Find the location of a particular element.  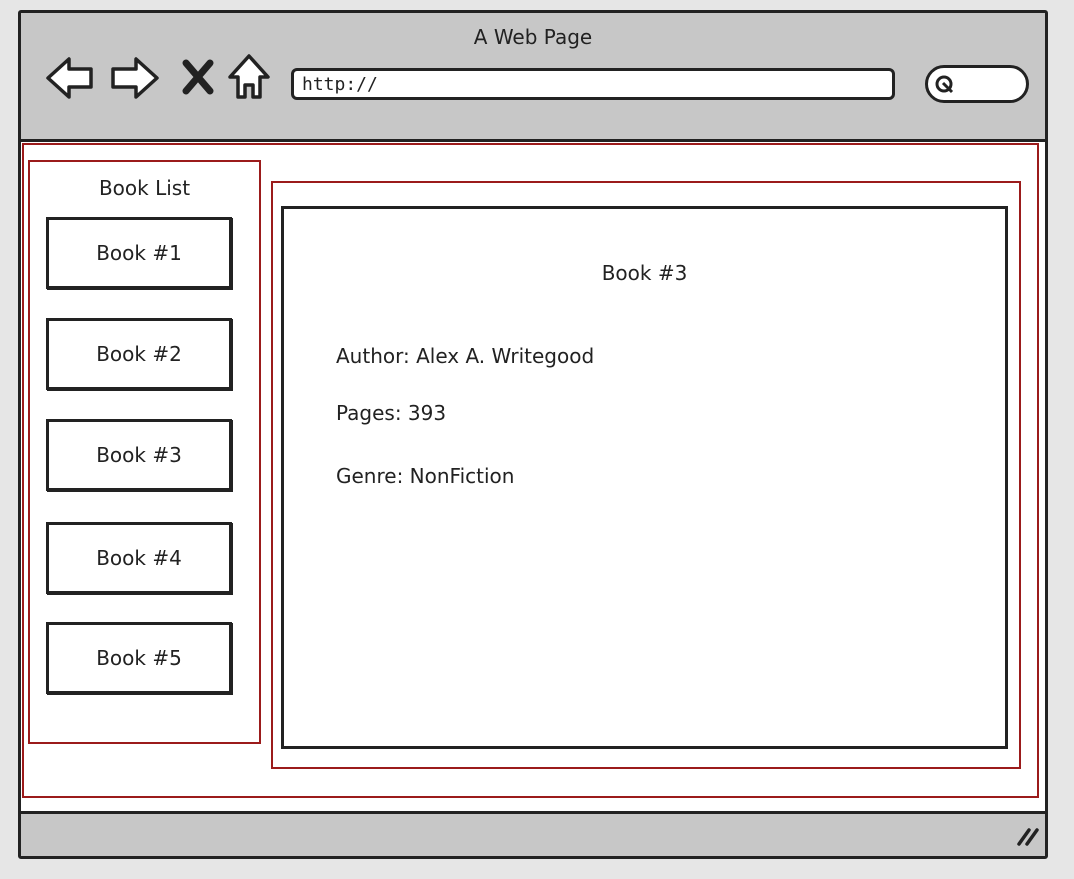

url-text: http:// is located at coordinates (340, 84).